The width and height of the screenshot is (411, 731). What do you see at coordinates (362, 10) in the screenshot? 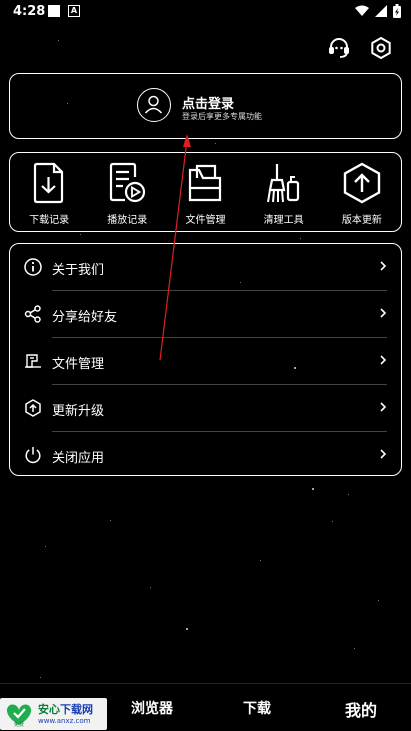
I see `wifi-icon` at bounding box center [362, 10].